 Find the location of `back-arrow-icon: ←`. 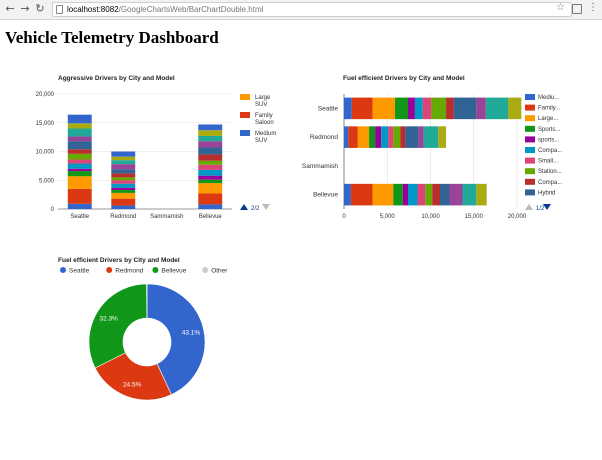

back-arrow-icon: ← is located at coordinates (10, 9).